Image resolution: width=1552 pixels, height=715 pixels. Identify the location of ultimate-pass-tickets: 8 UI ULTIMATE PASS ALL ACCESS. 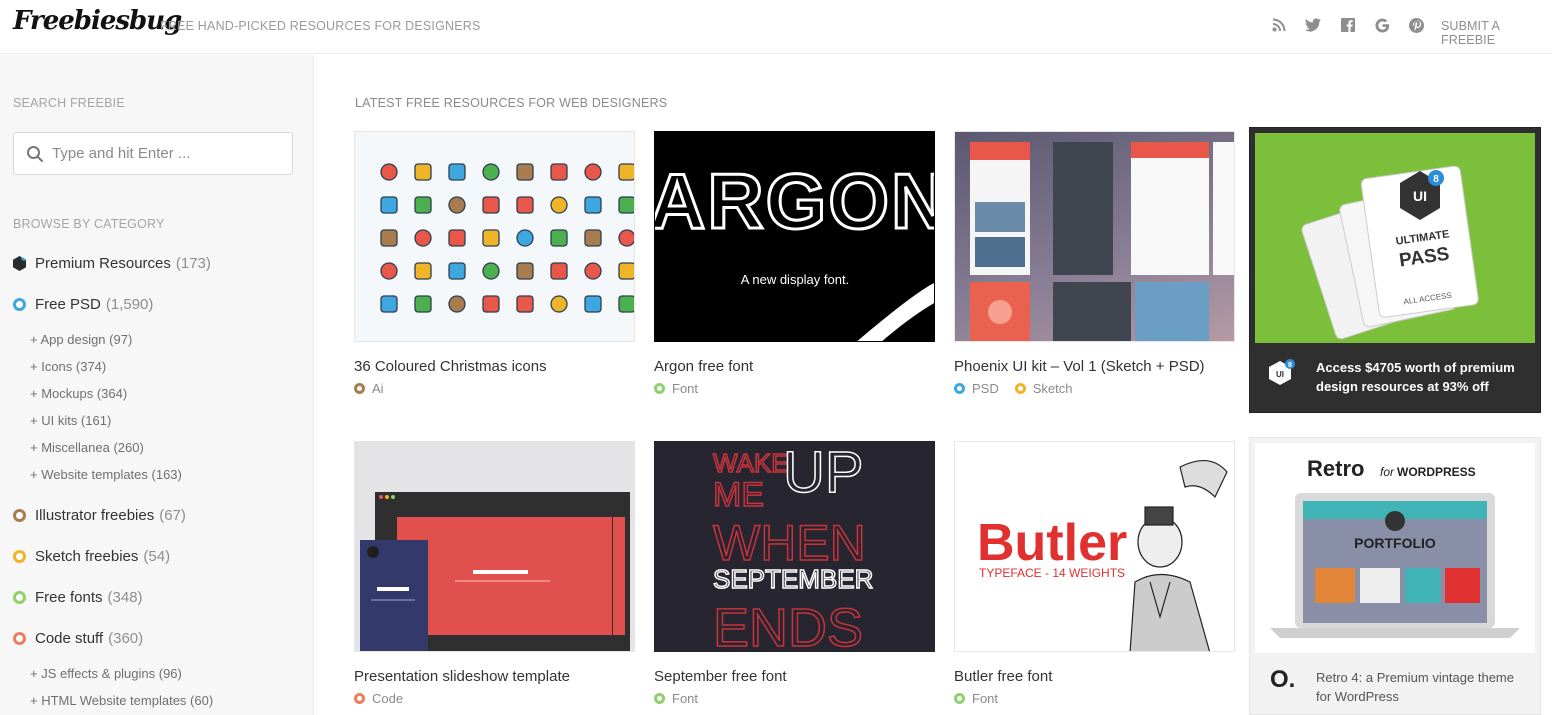
(1390, 252).